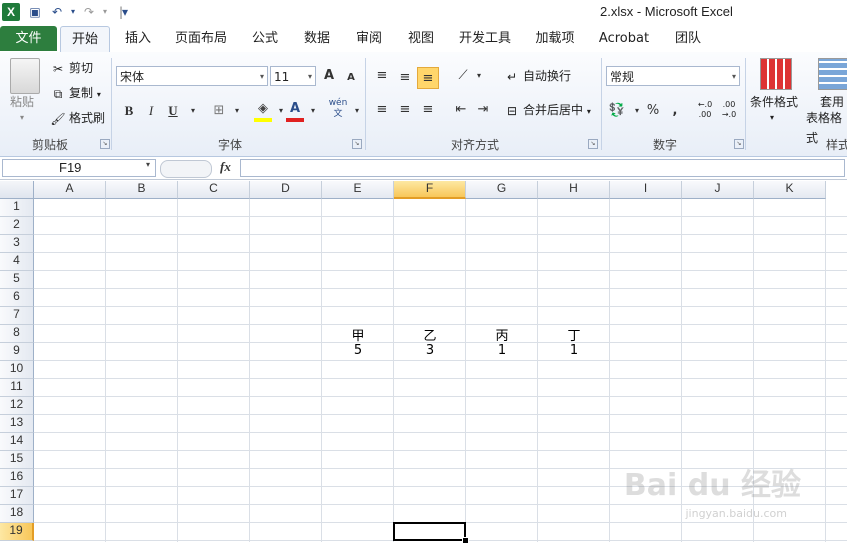 Image resolution: width=847 pixels, height=544 pixels. I want to click on row-header-5: 5, so click(17, 280).